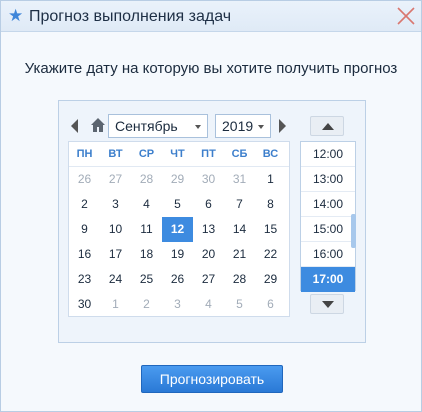 The image size is (422, 412). I want to click on chevron-left-icon, so click(74, 126).